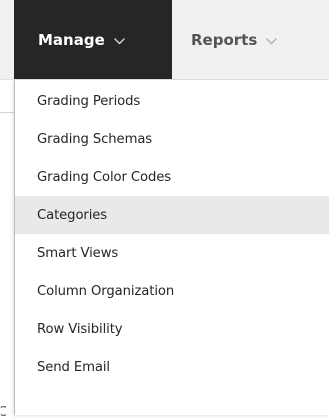  Describe the element at coordinates (104, 177) in the screenshot. I see `menu-item-label: Grading Color Codes` at that location.